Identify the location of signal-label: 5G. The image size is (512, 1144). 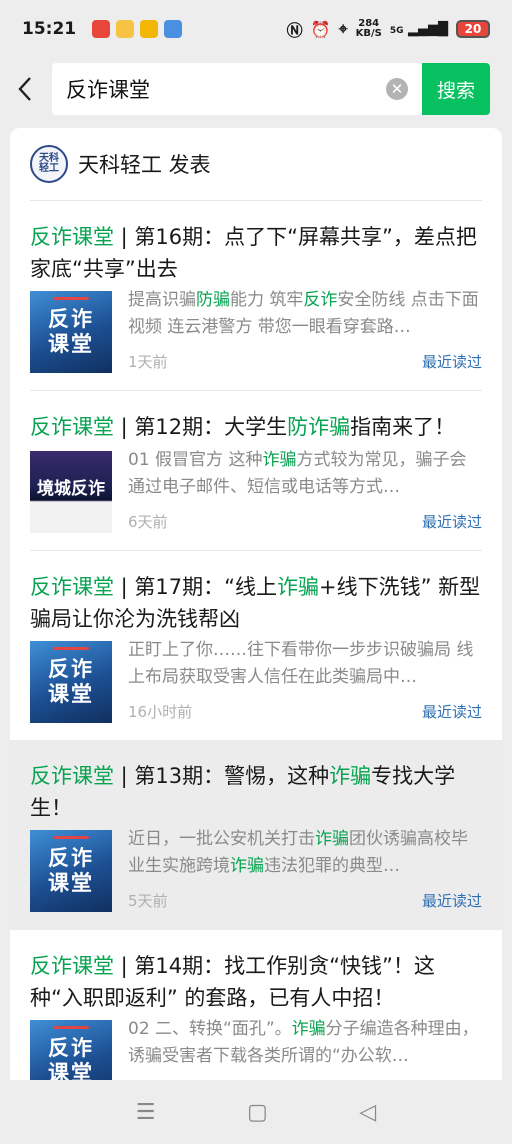
(396, 30).